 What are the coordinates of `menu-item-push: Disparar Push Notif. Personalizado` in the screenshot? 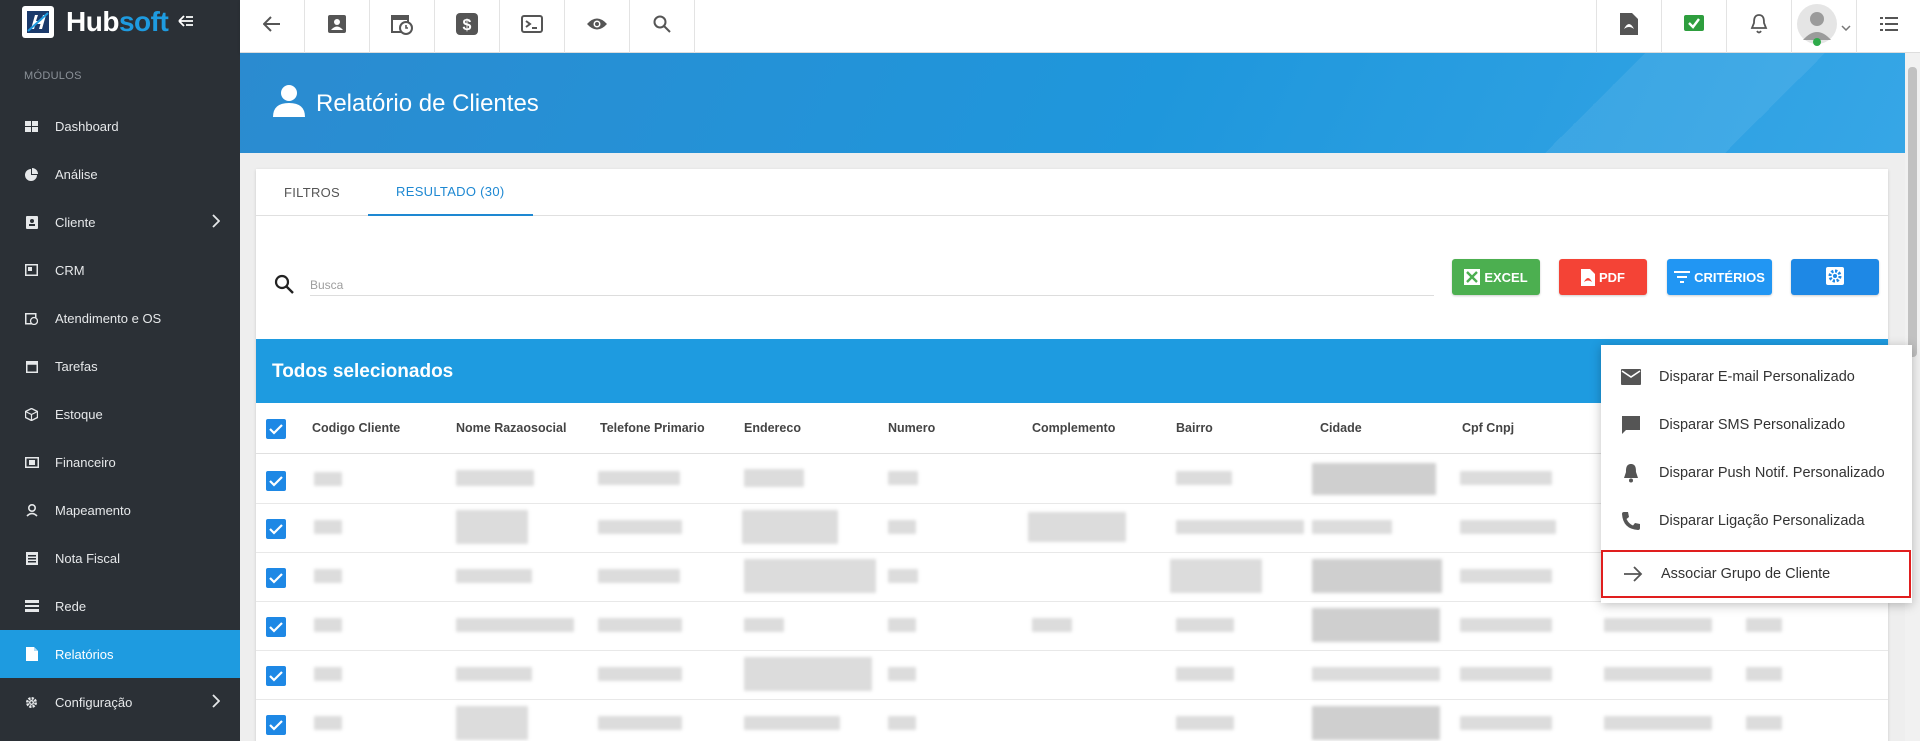 It's located at (1756, 473).